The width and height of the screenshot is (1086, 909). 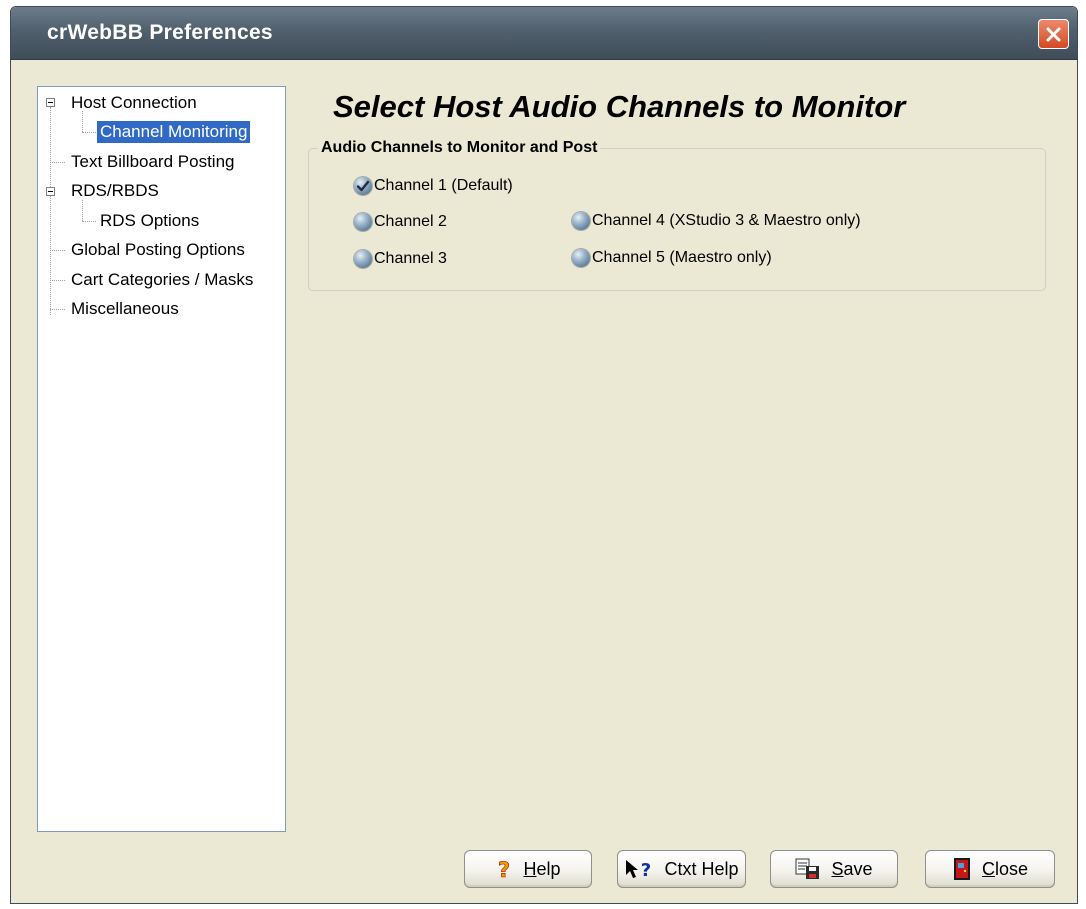 I want to click on channel-2-label: Channel 2, so click(x=410, y=221).